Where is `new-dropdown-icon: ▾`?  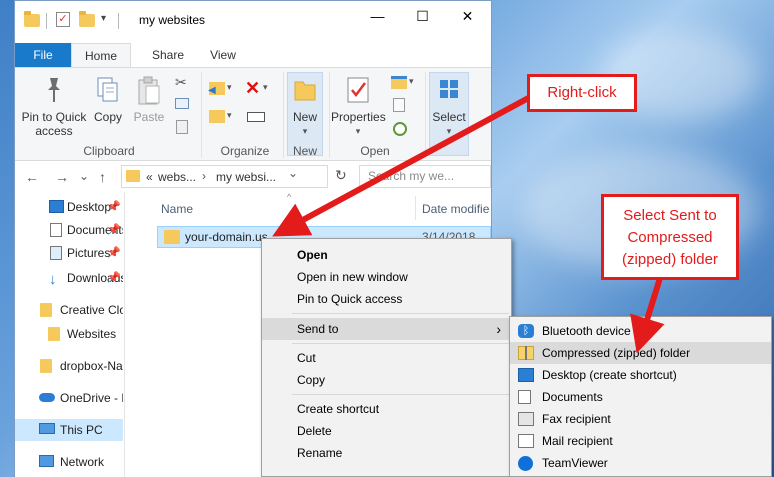 new-dropdown-icon: ▾ is located at coordinates (305, 131).